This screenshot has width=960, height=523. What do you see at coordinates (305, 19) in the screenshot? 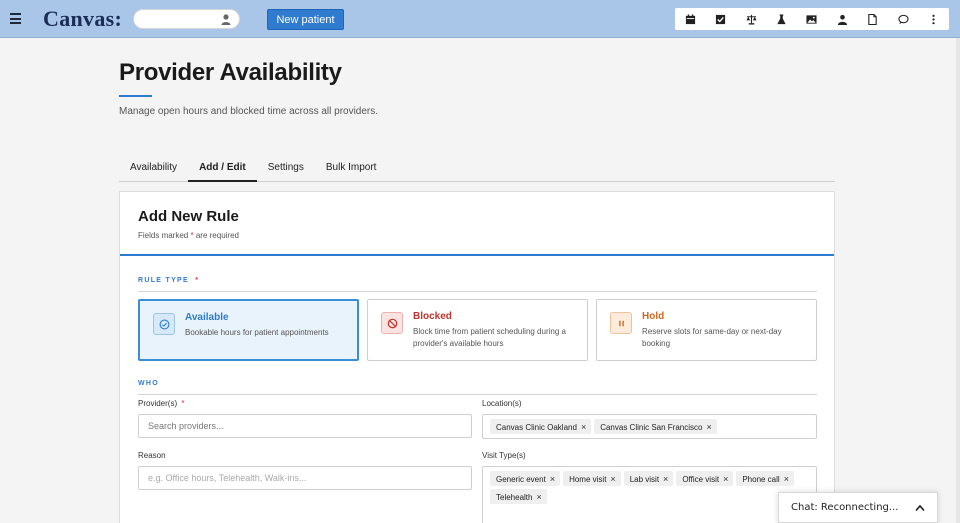
I see `new-patient-button: New patient` at bounding box center [305, 19].